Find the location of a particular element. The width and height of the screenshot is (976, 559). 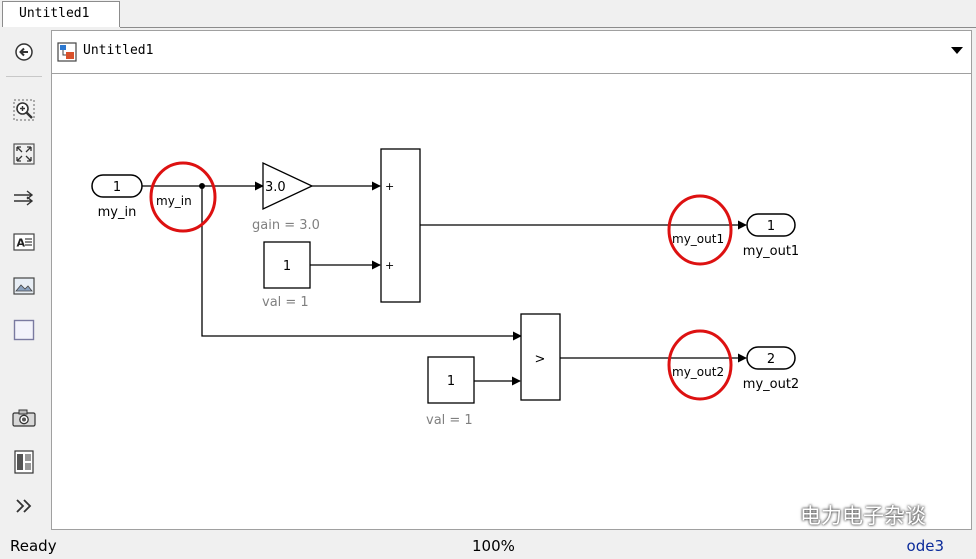

sum-sign-1: + is located at coordinates (389, 186).